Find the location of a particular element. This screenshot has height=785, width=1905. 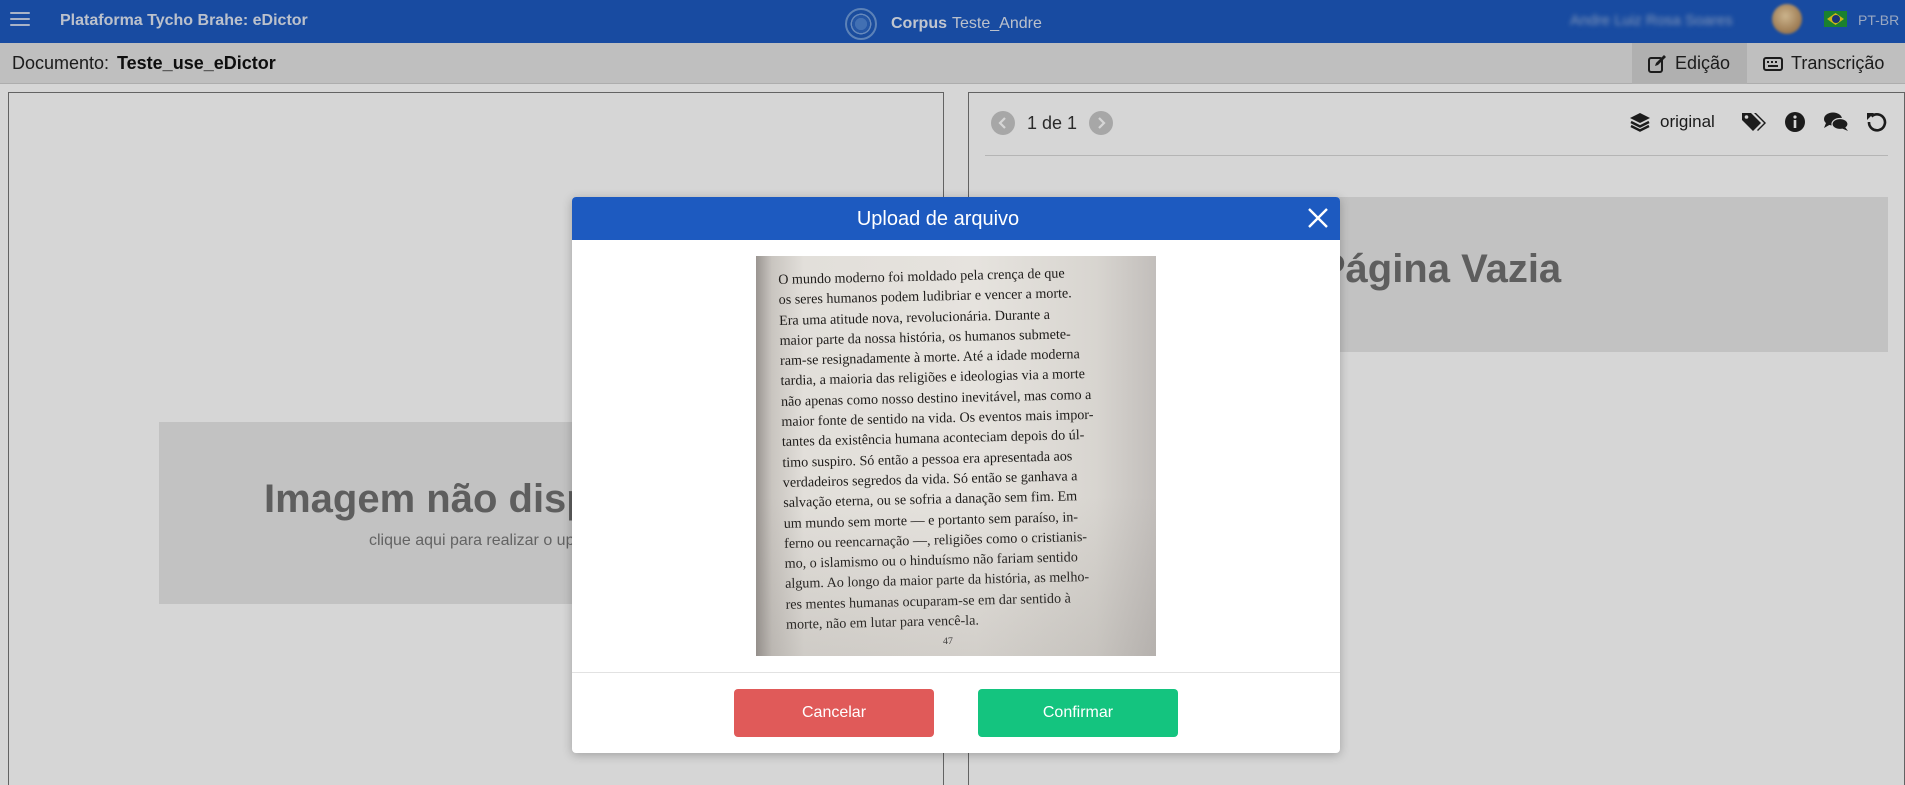

confirm-button: Confirmar is located at coordinates (1078, 713).